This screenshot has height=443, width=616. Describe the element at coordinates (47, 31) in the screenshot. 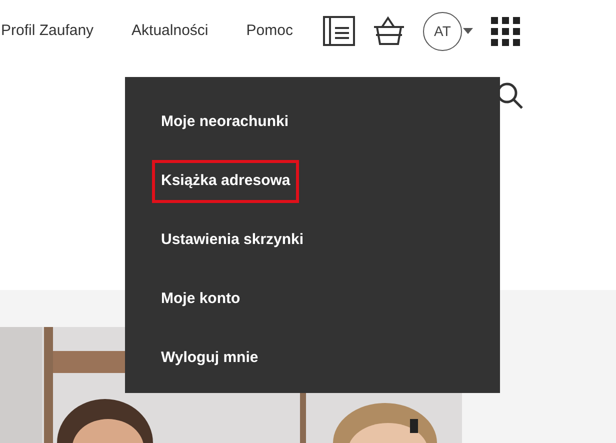

I see `nav-link: Profil Zaufany` at that location.